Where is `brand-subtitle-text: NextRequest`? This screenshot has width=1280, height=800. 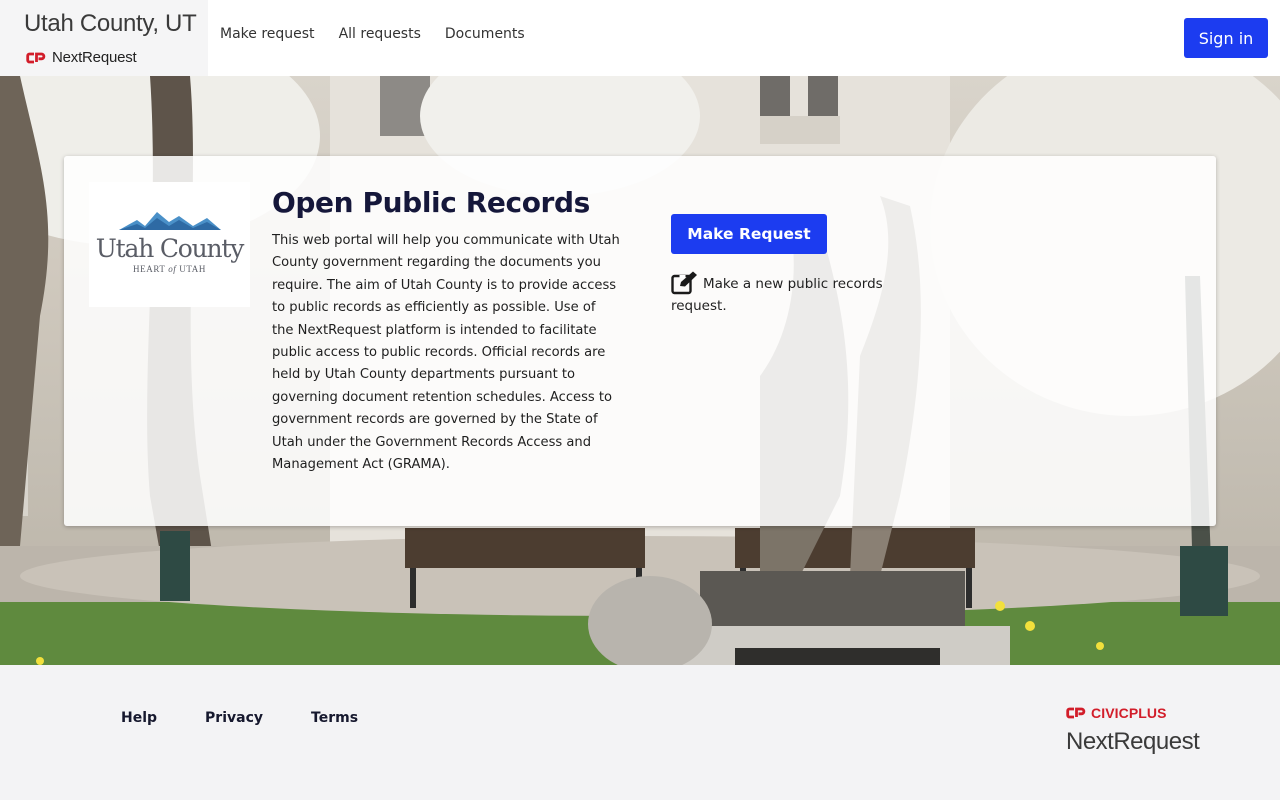 brand-subtitle-text: NextRequest is located at coordinates (94, 57).